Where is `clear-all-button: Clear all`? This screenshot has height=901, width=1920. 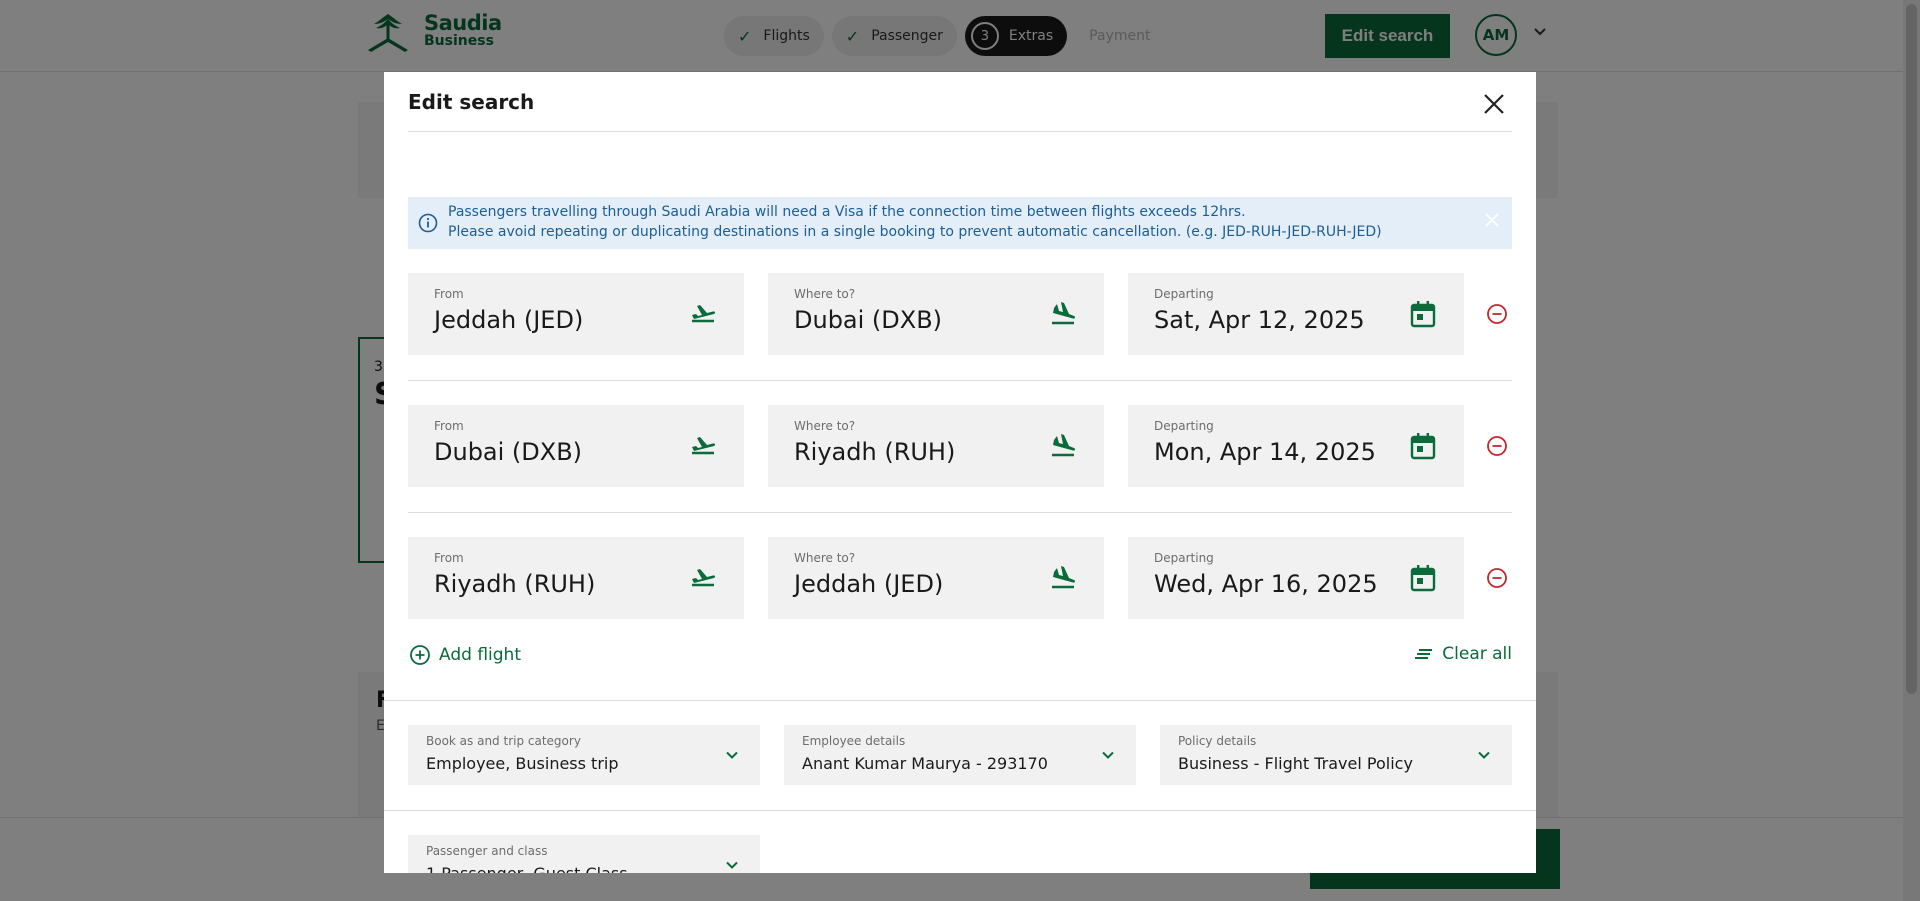
clear-all-button: Clear all is located at coordinates (1463, 654).